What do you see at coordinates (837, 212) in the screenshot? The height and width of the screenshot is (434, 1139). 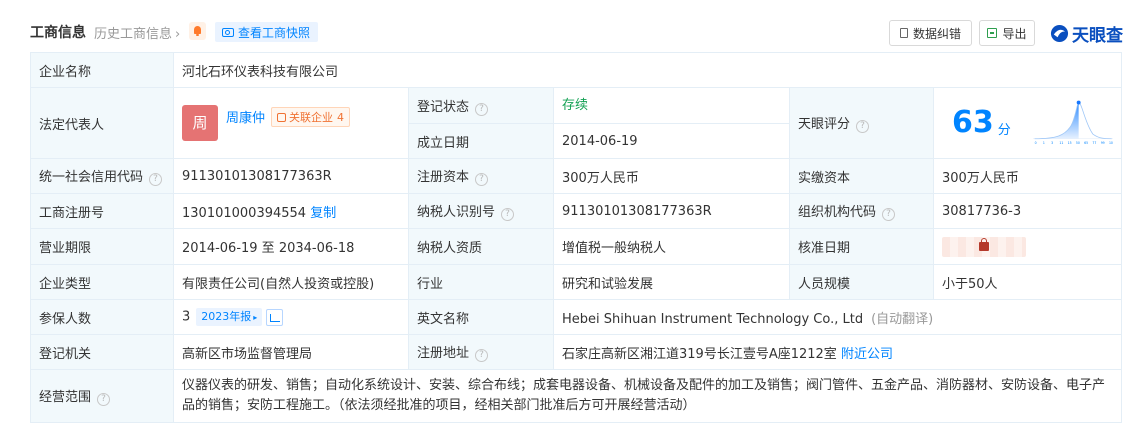 I see `org-code-label-text: 组织机构代码` at bounding box center [837, 212].